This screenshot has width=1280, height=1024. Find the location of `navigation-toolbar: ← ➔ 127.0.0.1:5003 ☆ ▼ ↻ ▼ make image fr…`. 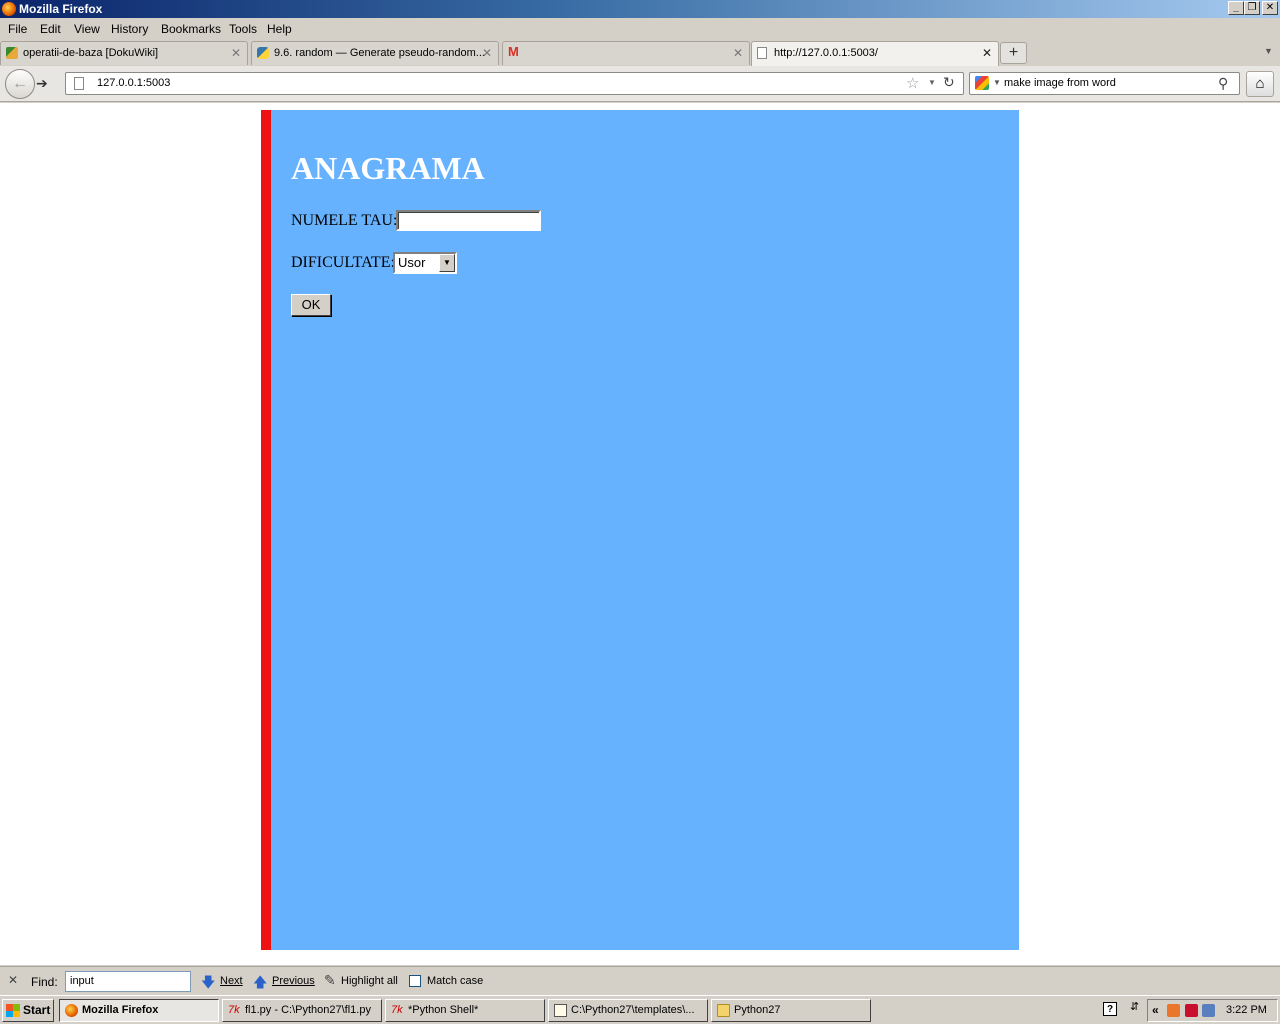

navigation-toolbar: ← ➔ 127.0.0.1:5003 ☆ ▼ ↻ ▼ make image fr… is located at coordinates (640, 84).